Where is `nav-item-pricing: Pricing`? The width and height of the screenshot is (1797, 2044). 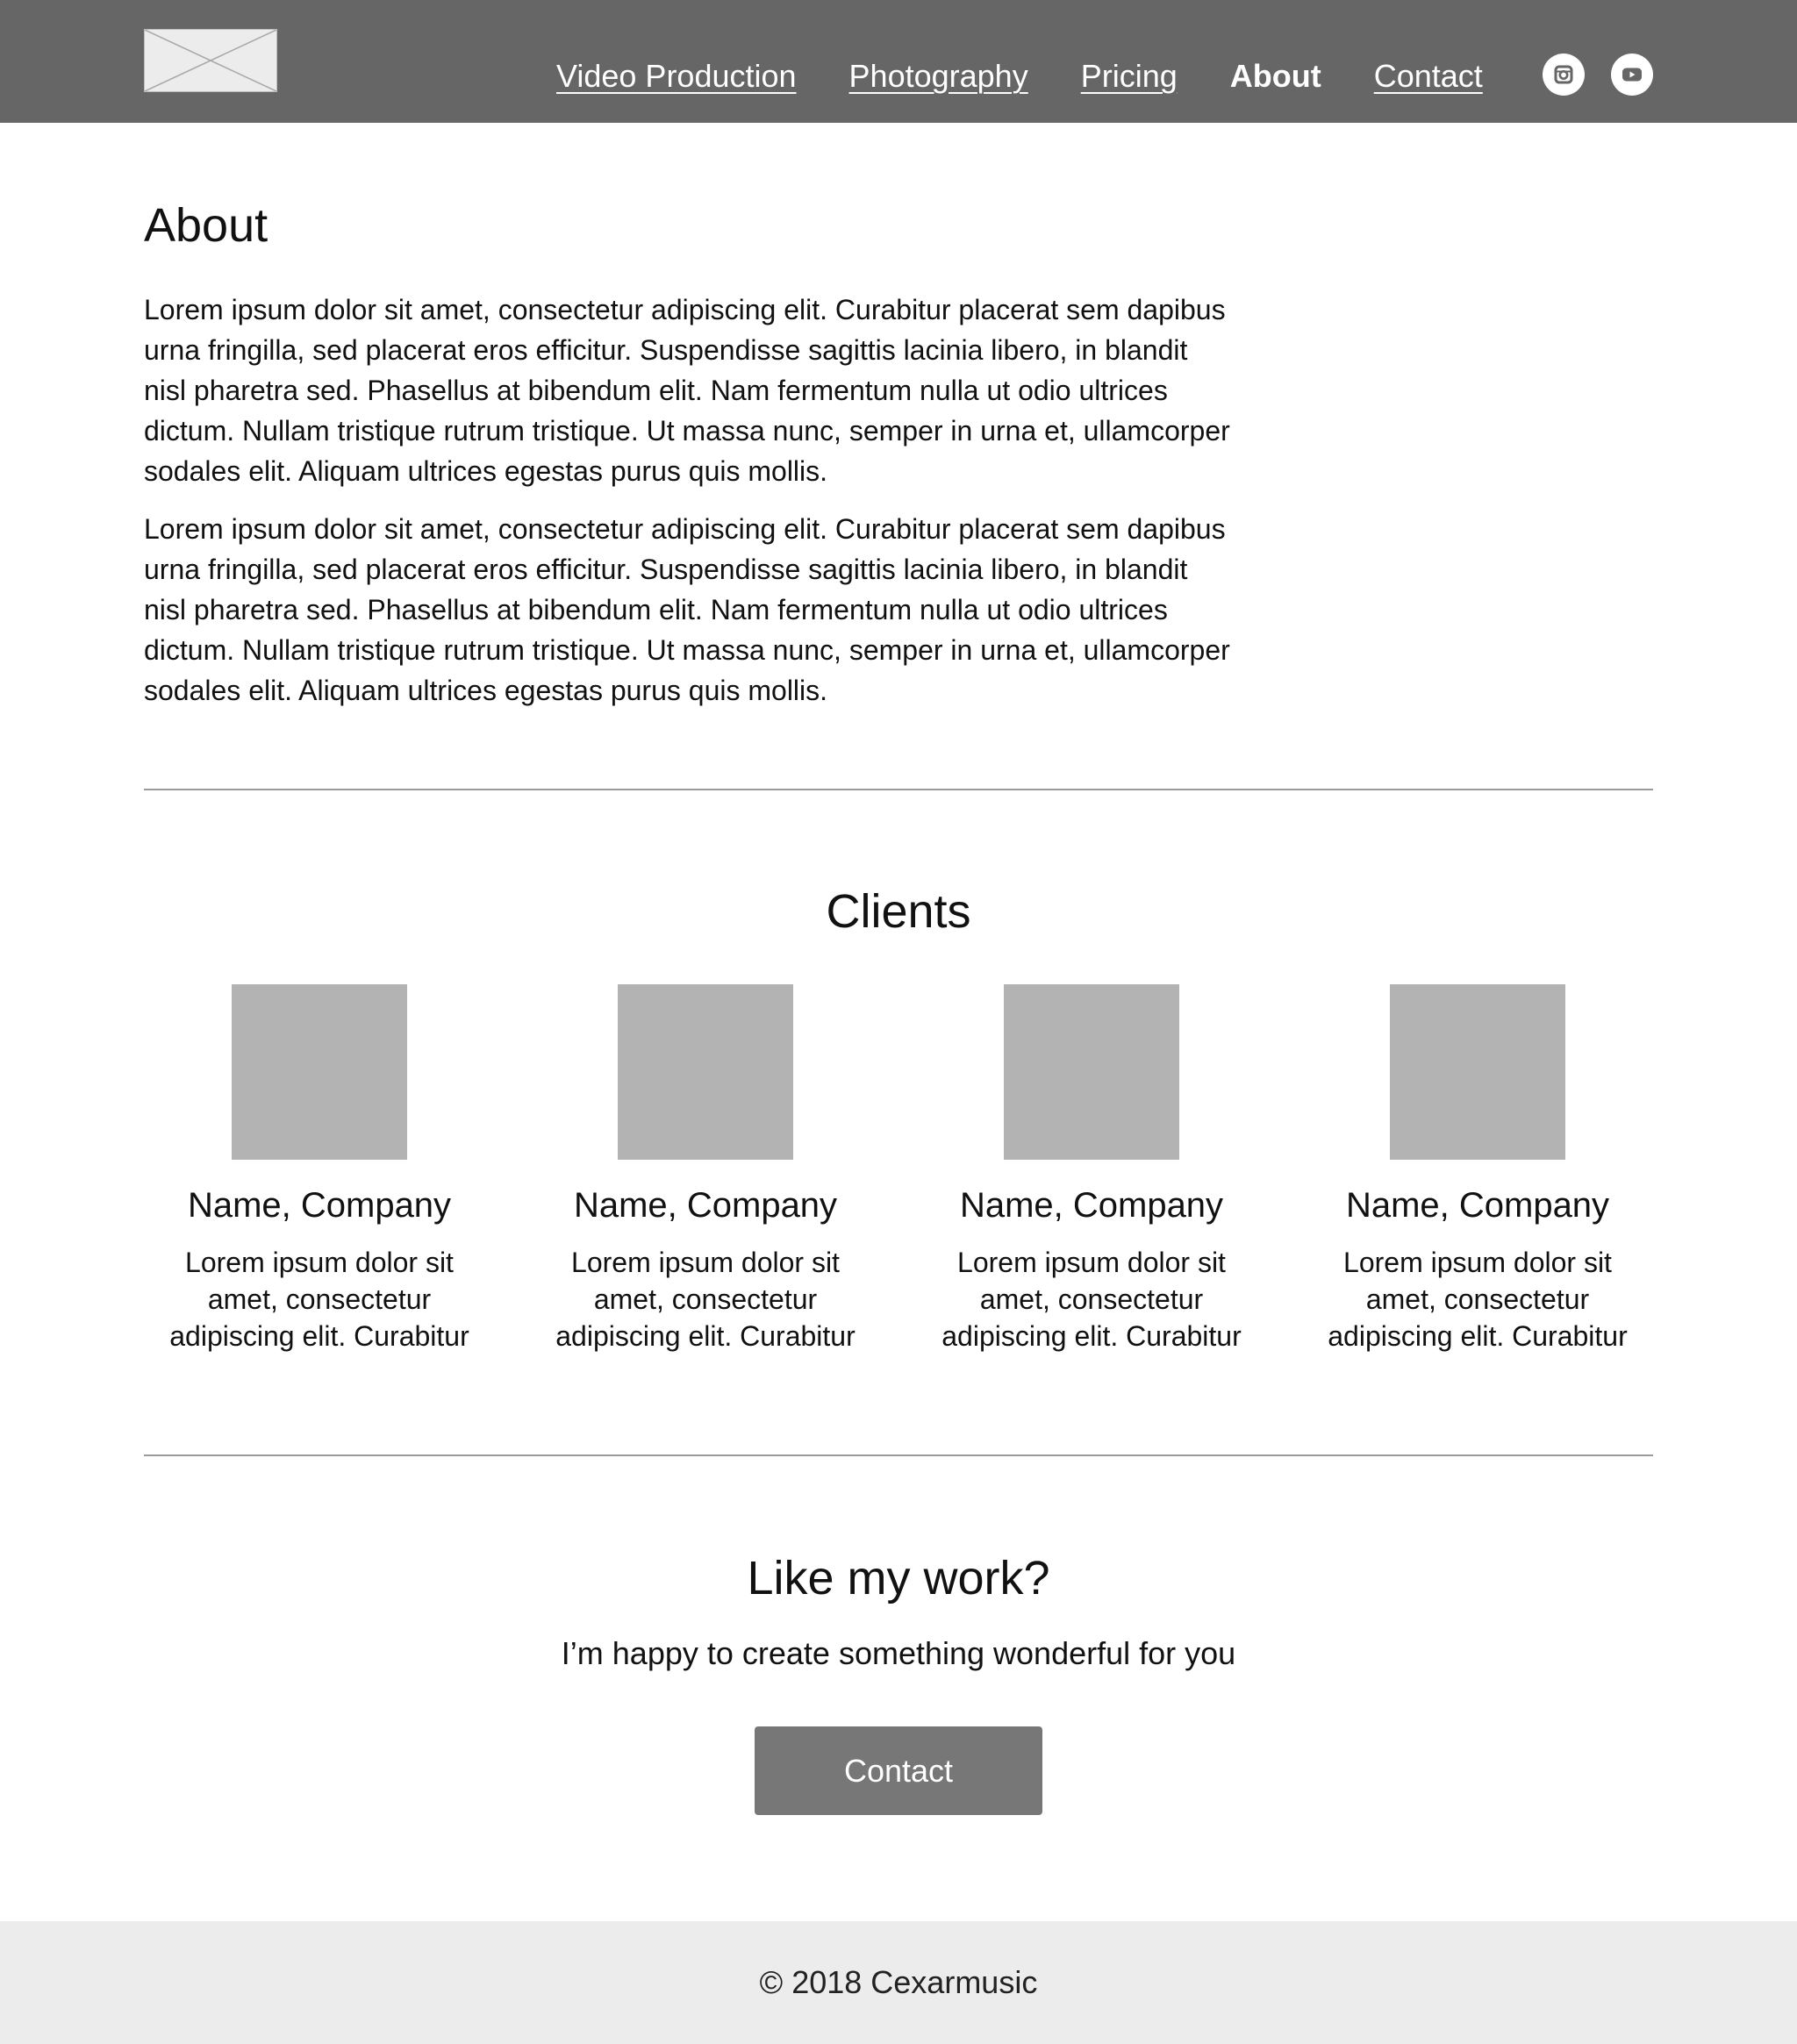 nav-item-pricing: Pricing is located at coordinates (1129, 76).